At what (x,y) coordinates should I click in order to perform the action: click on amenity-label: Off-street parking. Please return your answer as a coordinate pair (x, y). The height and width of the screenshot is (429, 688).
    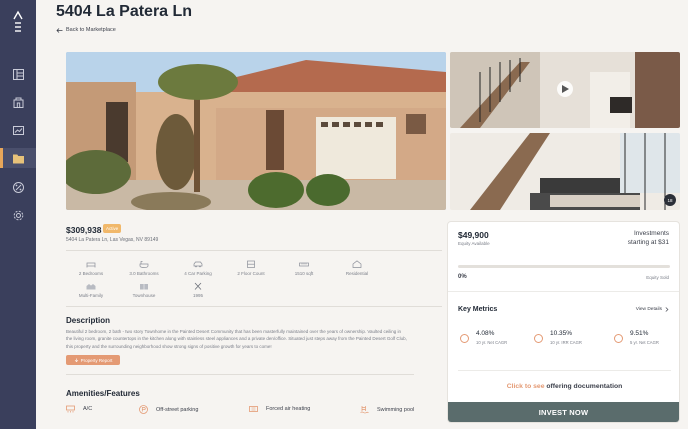
    Looking at the image, I should click on (177, 409).